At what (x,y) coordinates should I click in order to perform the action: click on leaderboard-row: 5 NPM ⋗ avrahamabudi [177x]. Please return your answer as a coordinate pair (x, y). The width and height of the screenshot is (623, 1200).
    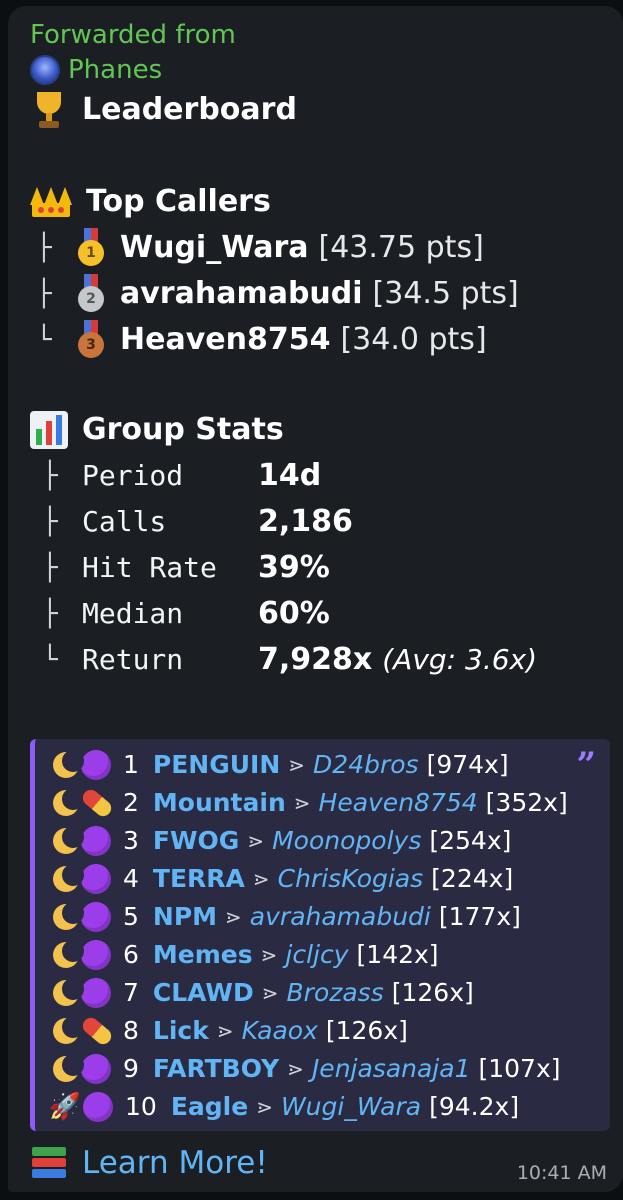
    Looking at the image, I should click on (285, 917).